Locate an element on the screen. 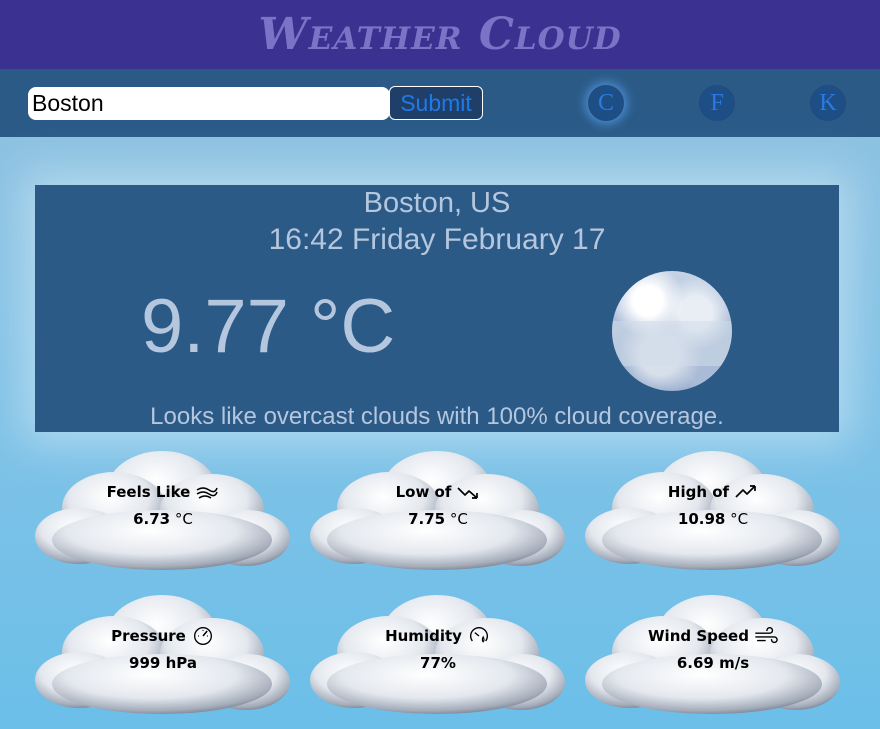 The image size is (880, 729). brand-title: Weather Cloud is located at coordinates (440, 34).